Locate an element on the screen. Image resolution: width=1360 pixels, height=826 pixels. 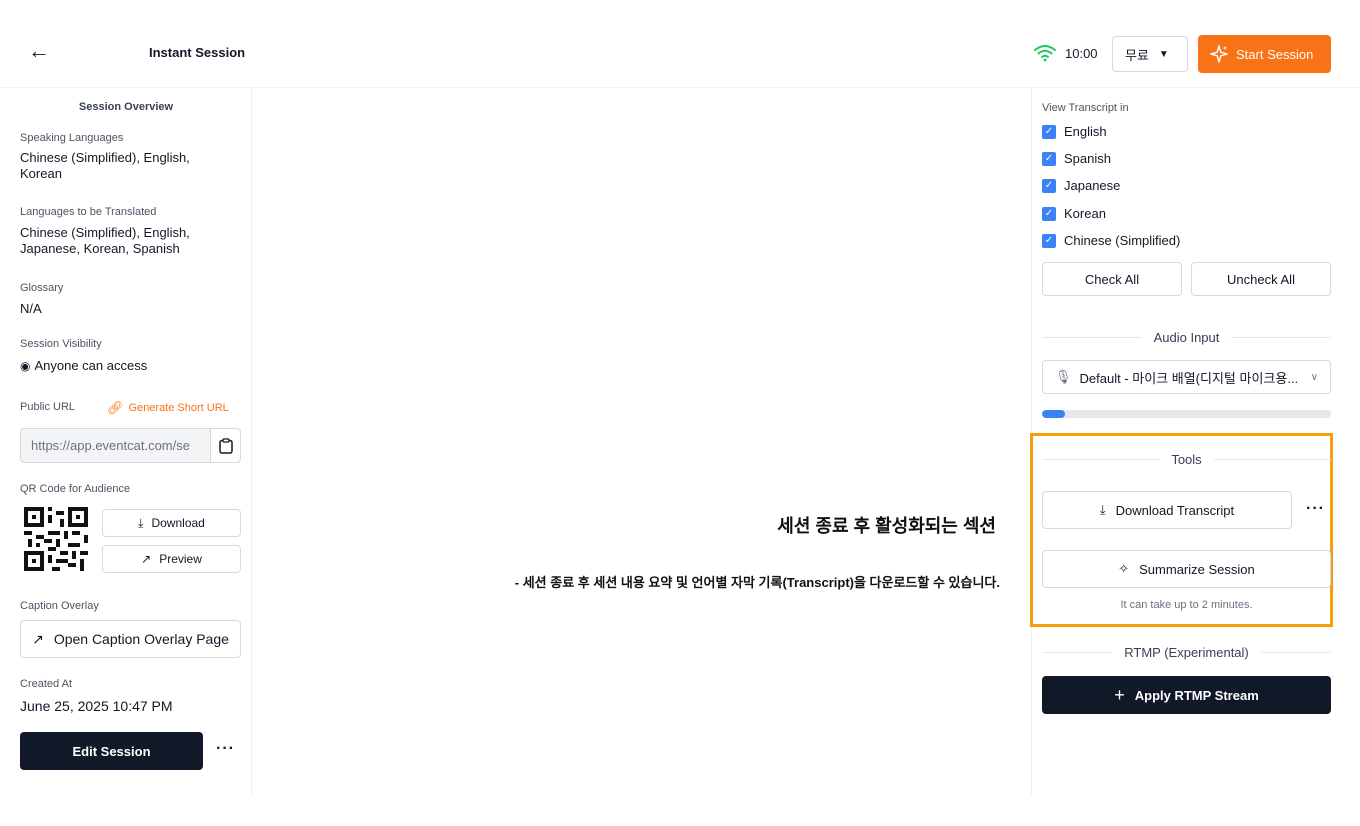
wifi-icon is located at coordinates (1045, 53).